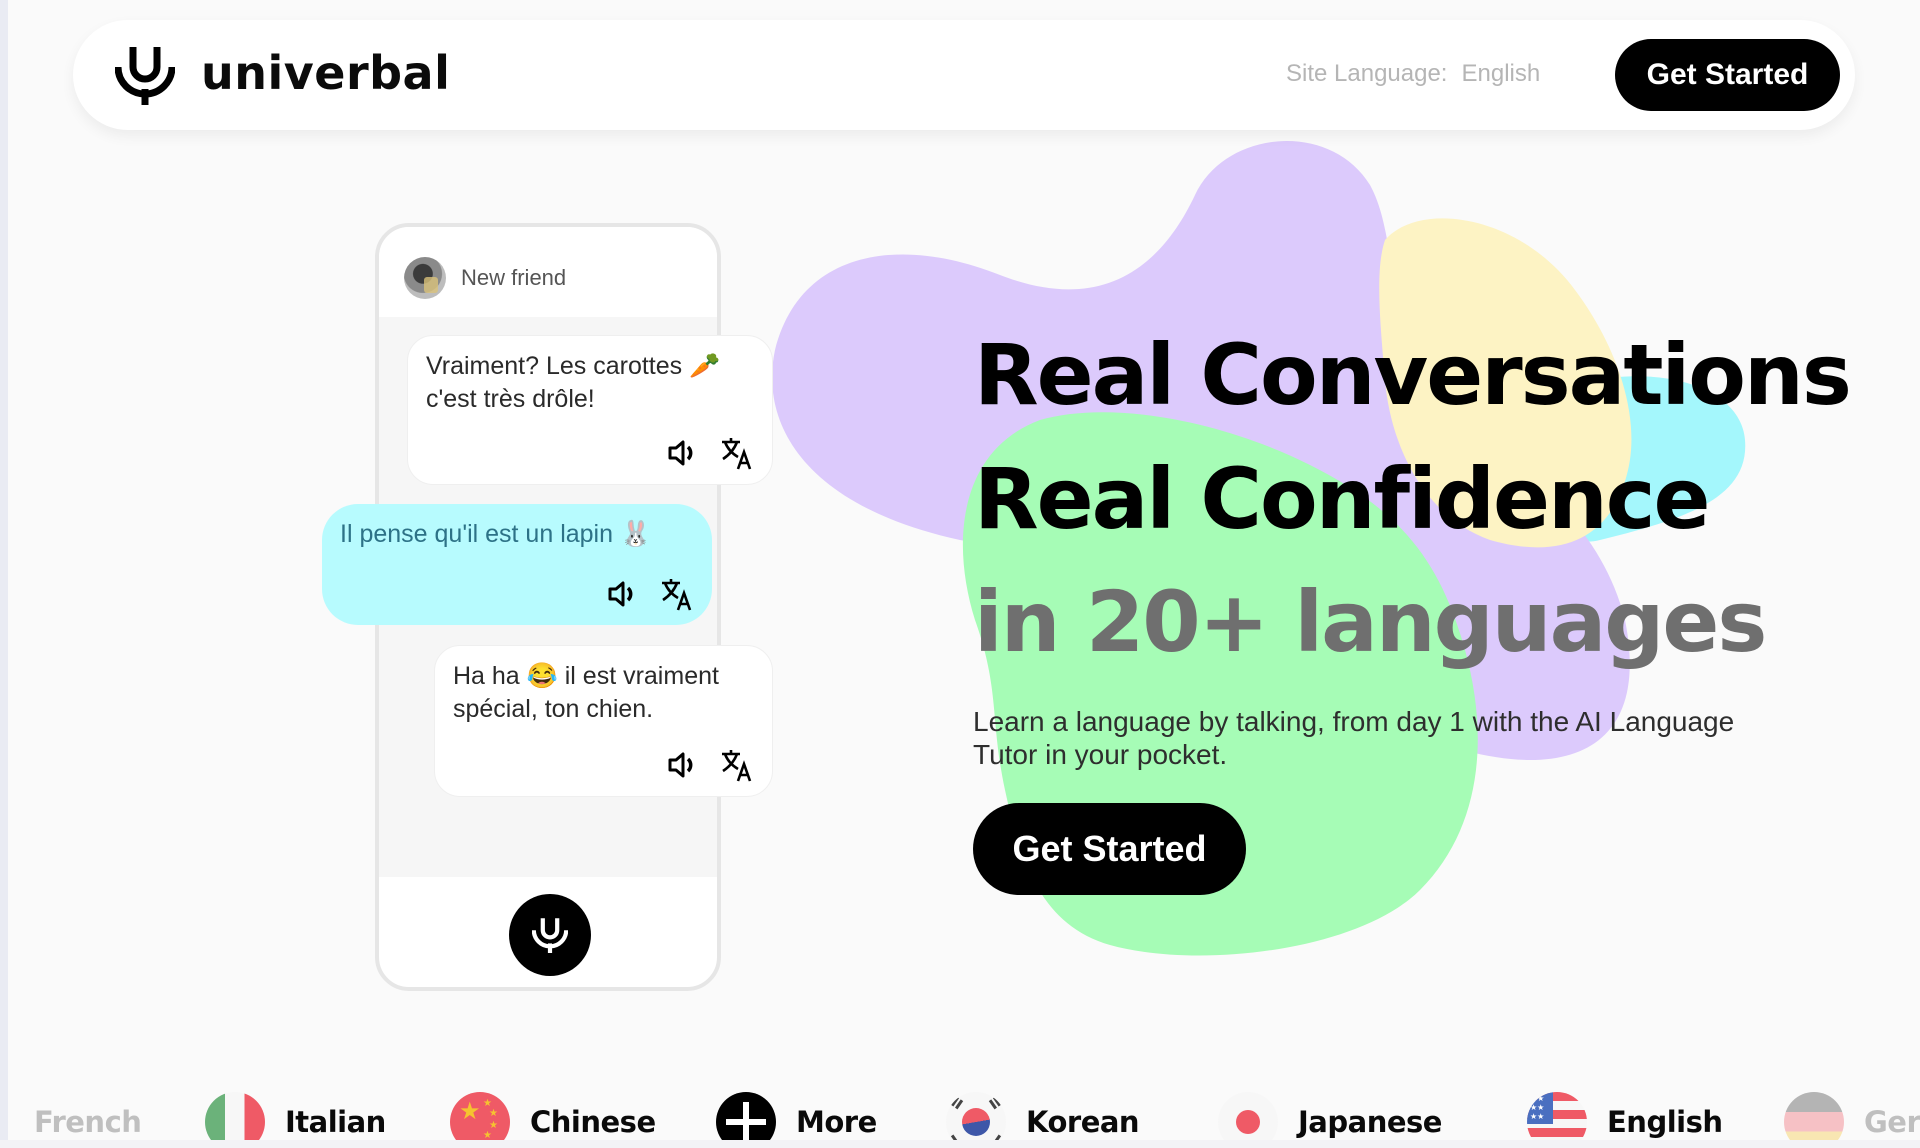 Image resolution: width=1920 pixels, height=1148 pixels. What do you see at coordinates (145, 75) in the screenshot?
I see `univerbal-logo-icon` at bounding box center [145, 75].